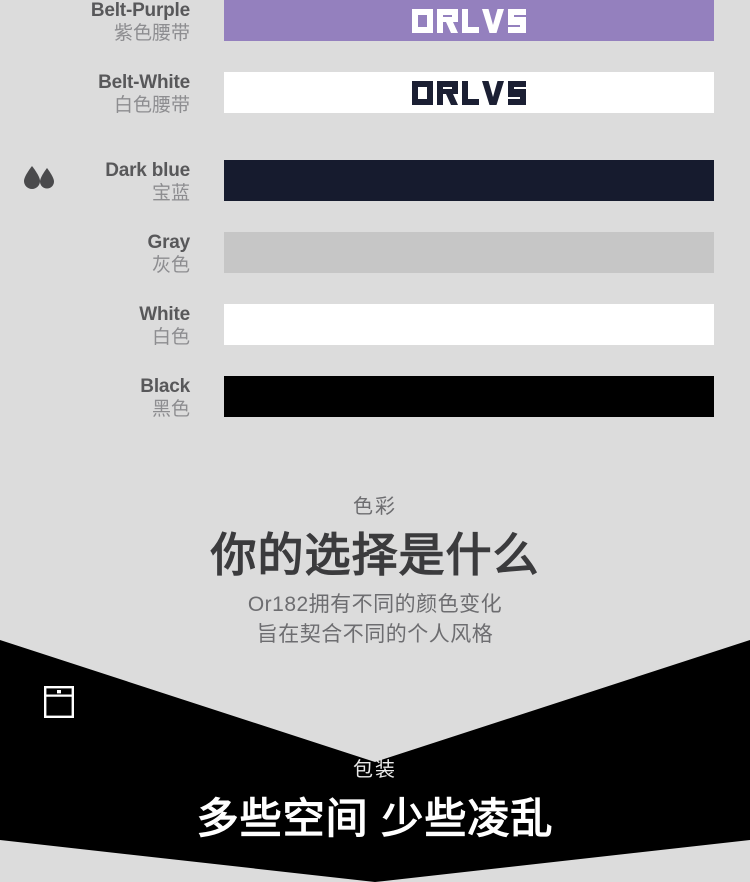  What do you see at coordinates (168, 242) in the screenshot?
I see `color-name-en: Gray` at bounding box center [168, 242].